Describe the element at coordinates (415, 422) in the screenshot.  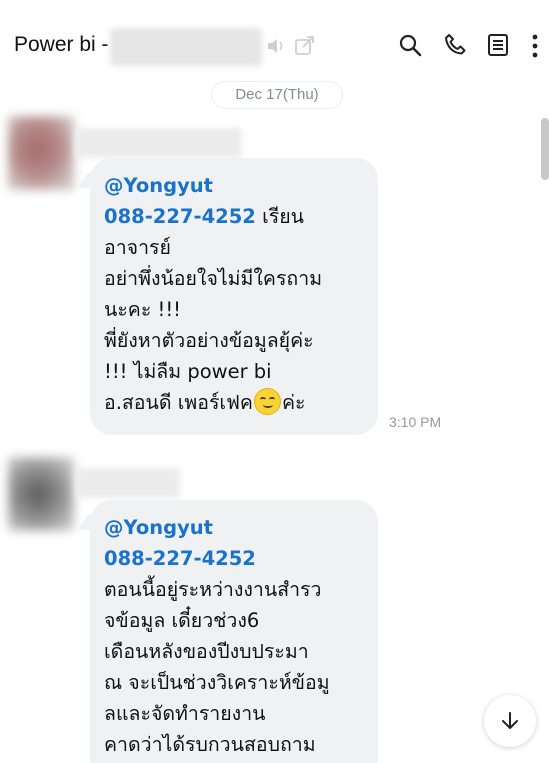
I see `message-timestamp: 3:10 PM` at that location.